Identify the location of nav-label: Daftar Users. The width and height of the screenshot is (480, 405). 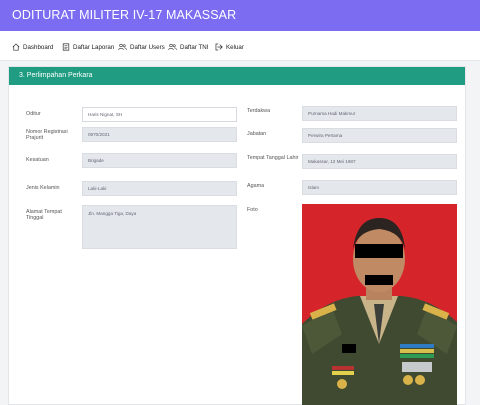
(147, 47).